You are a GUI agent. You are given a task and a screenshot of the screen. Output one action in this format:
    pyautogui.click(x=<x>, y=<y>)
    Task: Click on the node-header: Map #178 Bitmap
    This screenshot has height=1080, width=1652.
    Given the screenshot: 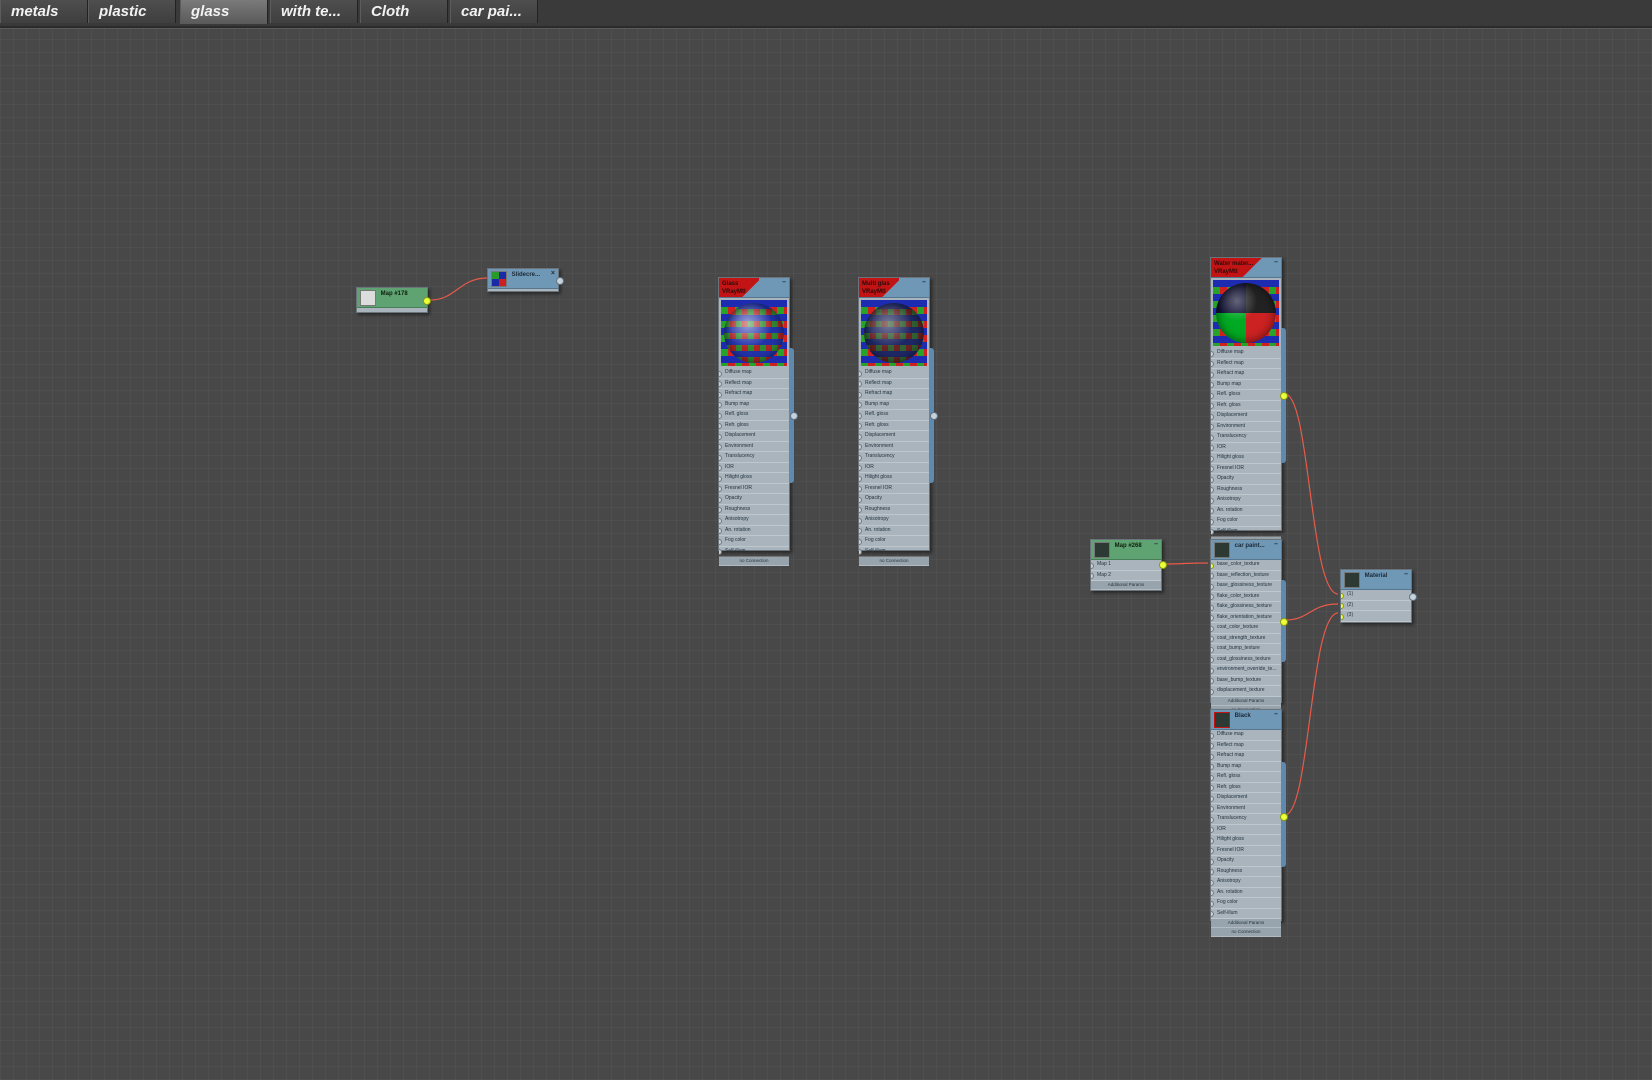 What is the action you would take?
    pyautogui.click(x=392, y=298)
    